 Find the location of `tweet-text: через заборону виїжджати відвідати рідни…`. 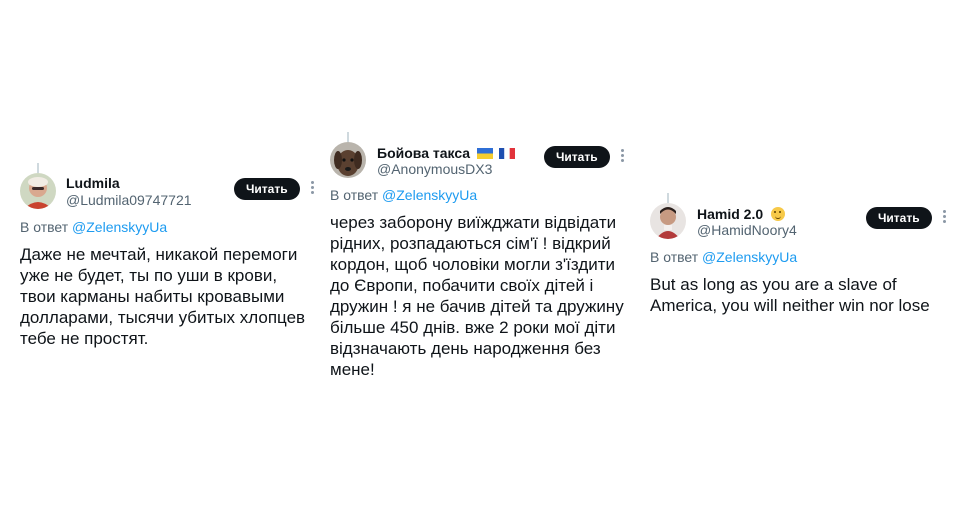

tweet-text: через заборону виїжджати відвідати рідни… is located at coordinates (477, 296).